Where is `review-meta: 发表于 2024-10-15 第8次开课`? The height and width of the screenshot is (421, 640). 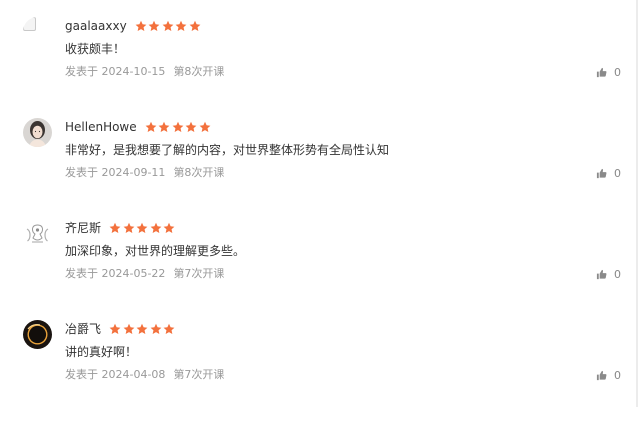
review-meta: 发表于 2024-10-15 第8次开课 is located at coordinates (144, 72).